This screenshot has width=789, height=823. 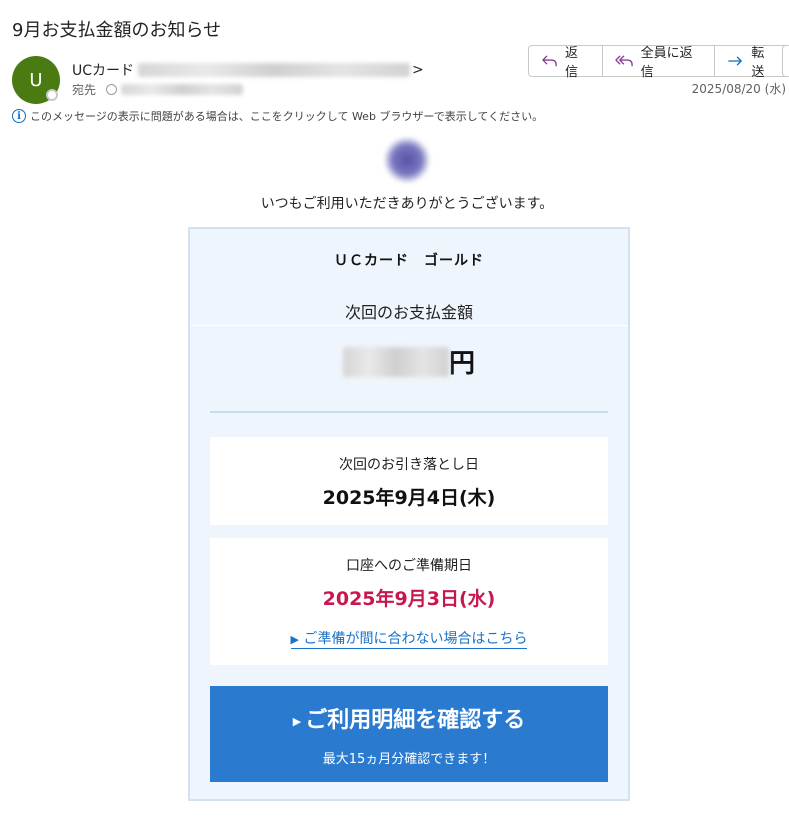 I want to click on sender: UCカード >, so click(x=248, y=70).